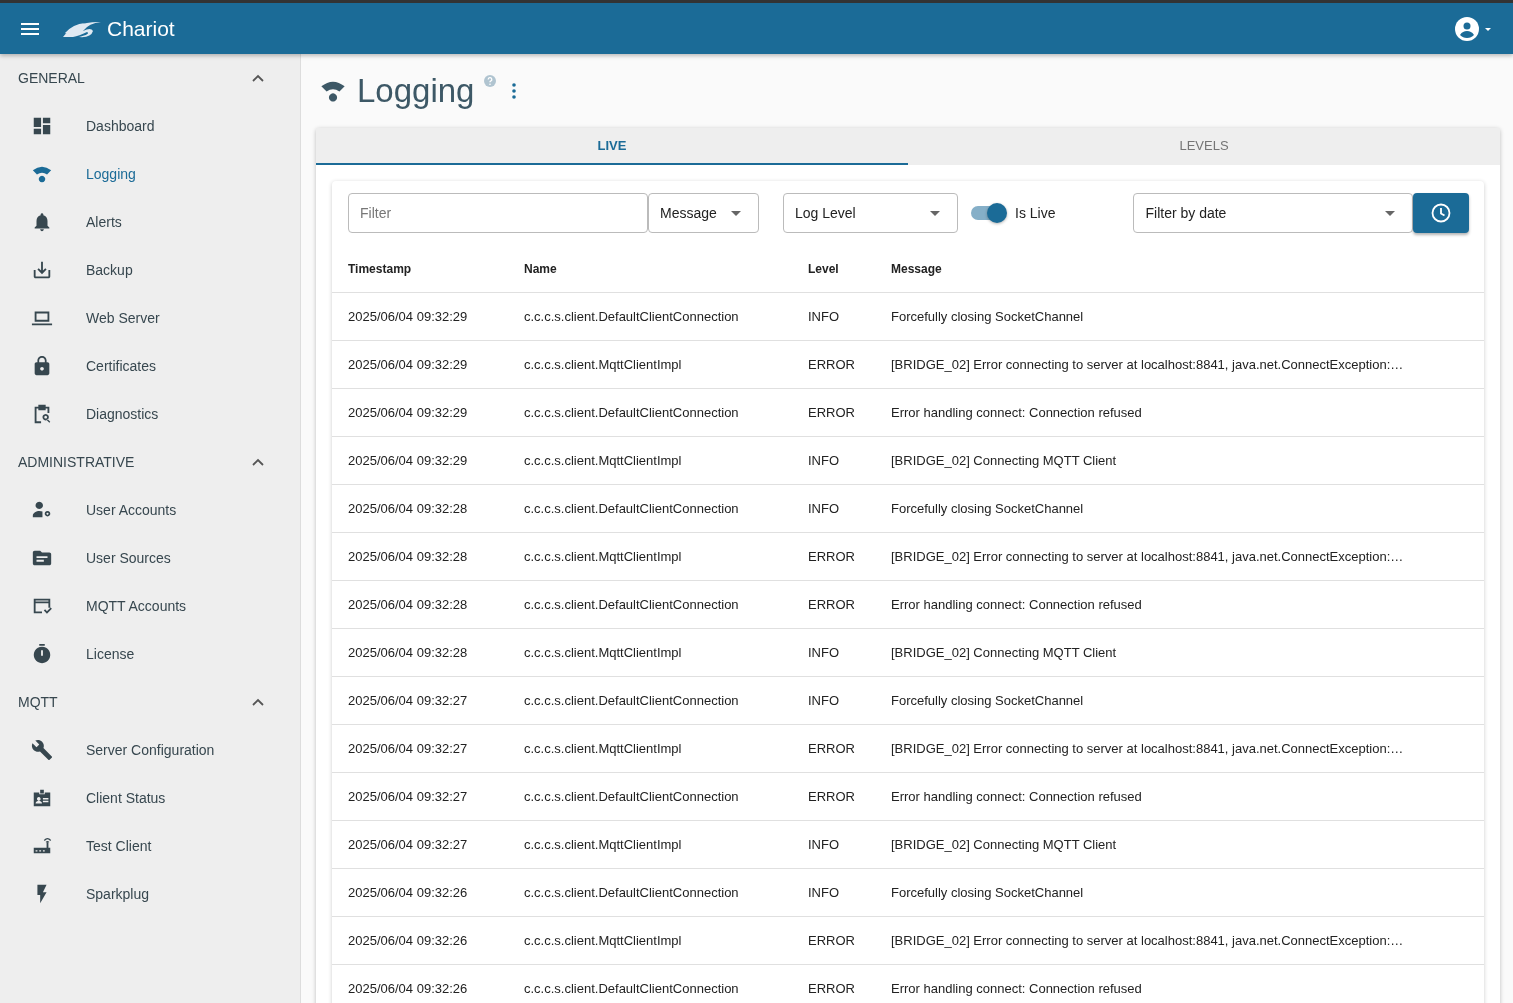  I want to click on sidebar-item: License, so click(150, 654).